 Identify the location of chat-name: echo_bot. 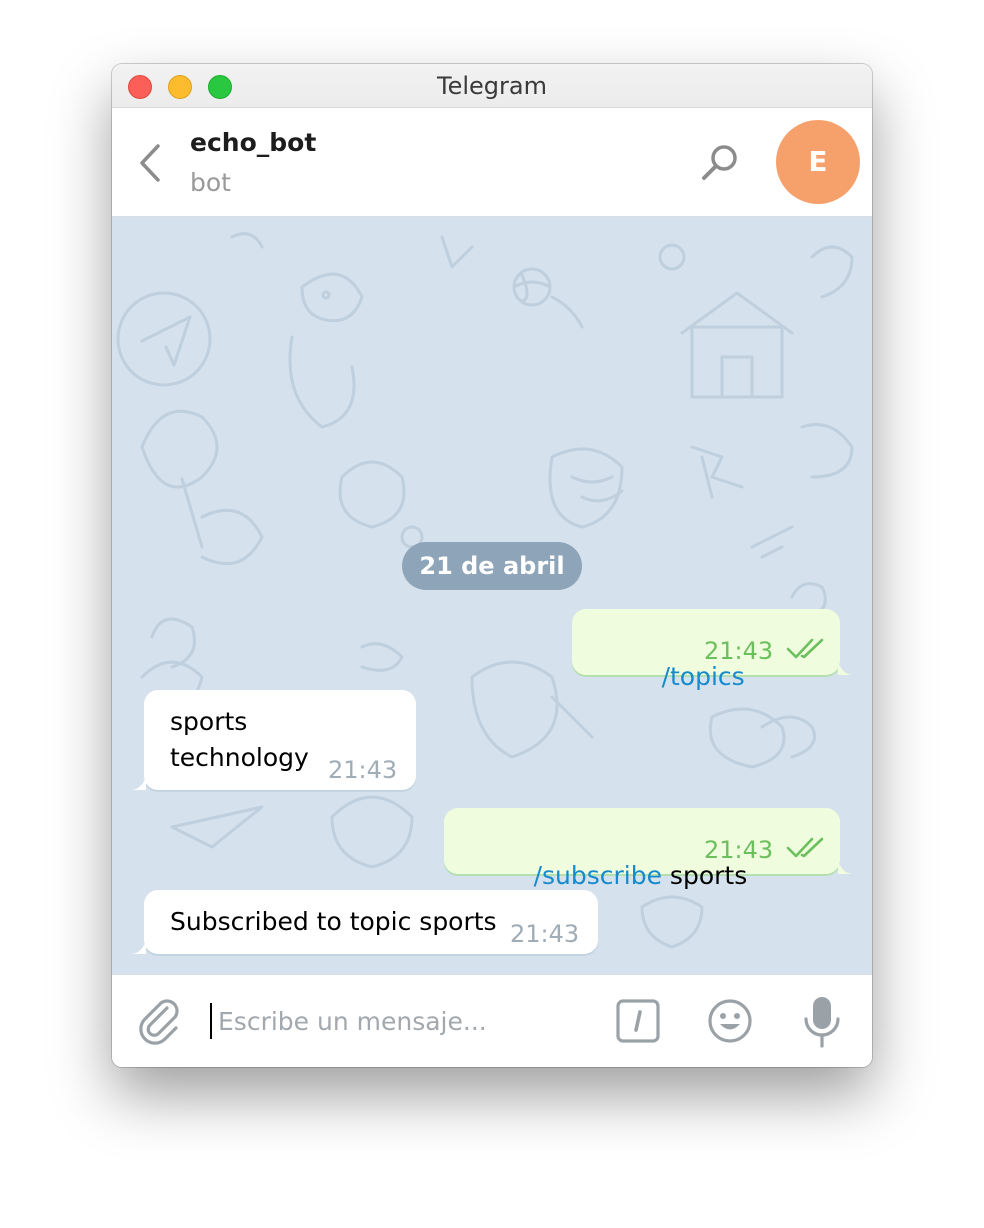
(253, 142).